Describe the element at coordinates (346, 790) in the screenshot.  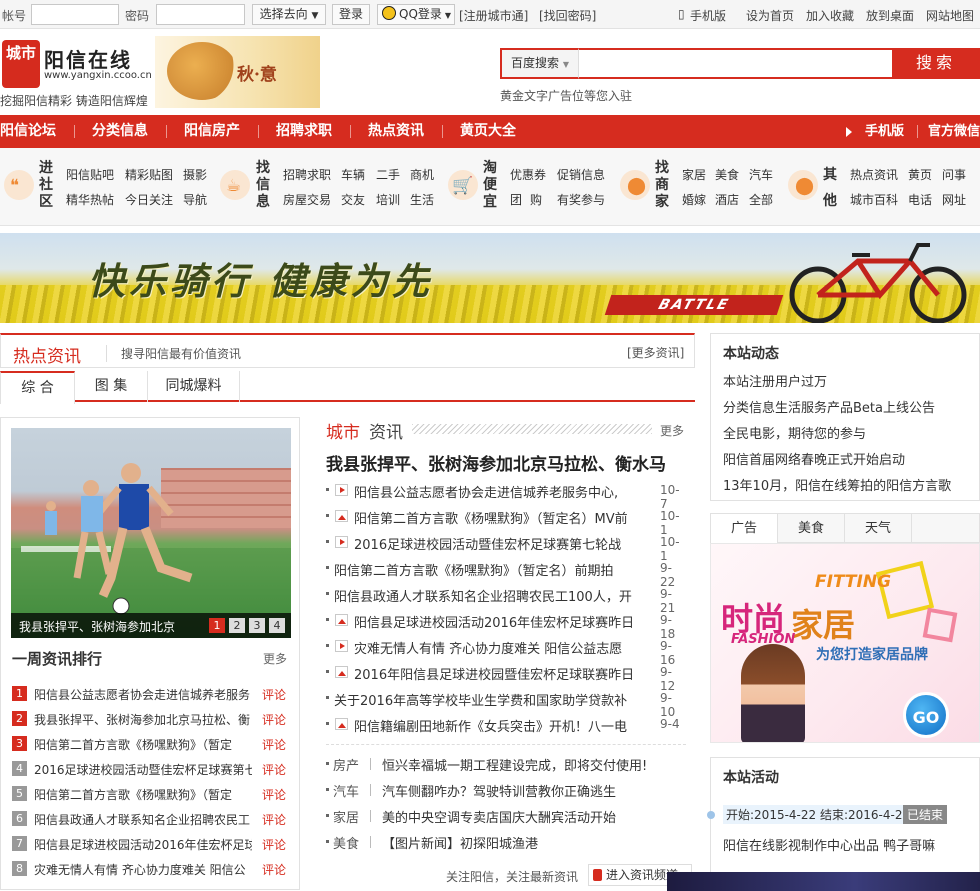
I see `category-label: 汽车` at that location.